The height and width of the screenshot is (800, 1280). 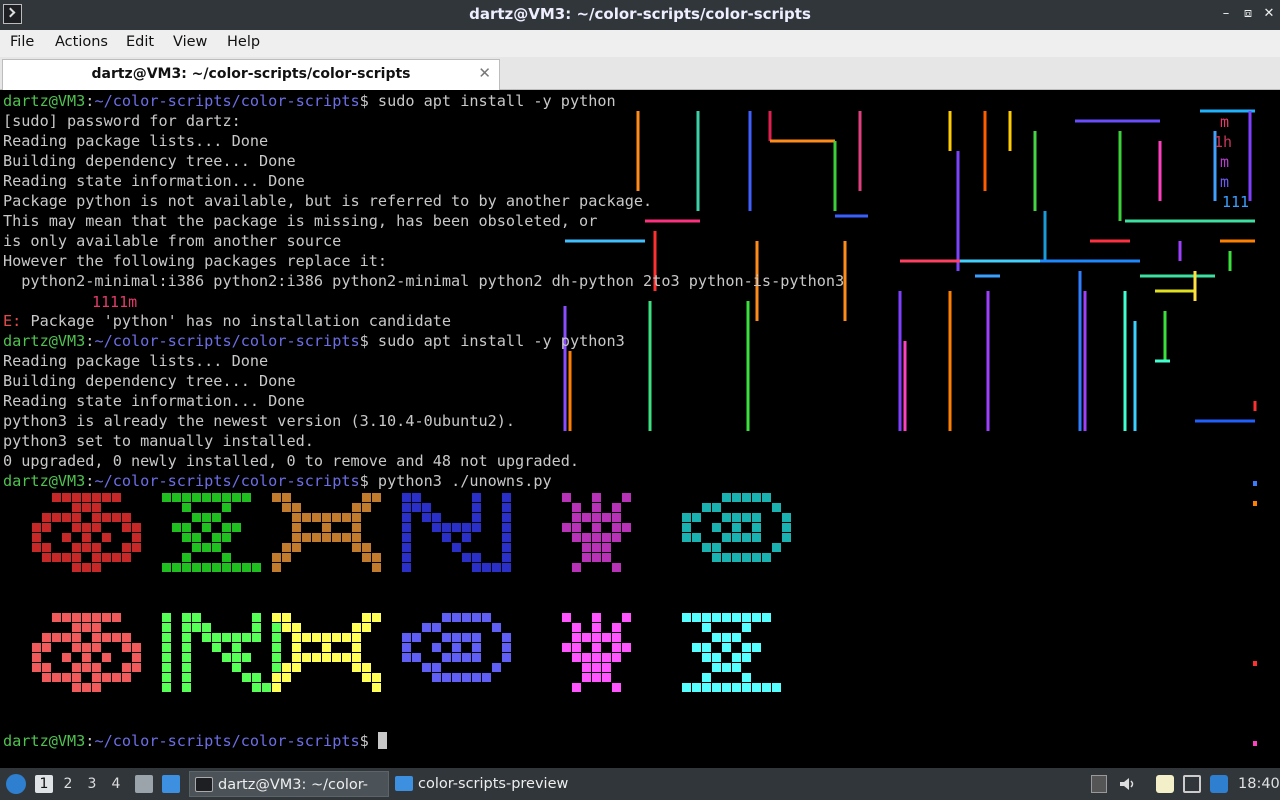 What do you see at coordinates (12, 321) in the screenshot?
I see `error-prefix: E:` at bounding box center [12, 321].